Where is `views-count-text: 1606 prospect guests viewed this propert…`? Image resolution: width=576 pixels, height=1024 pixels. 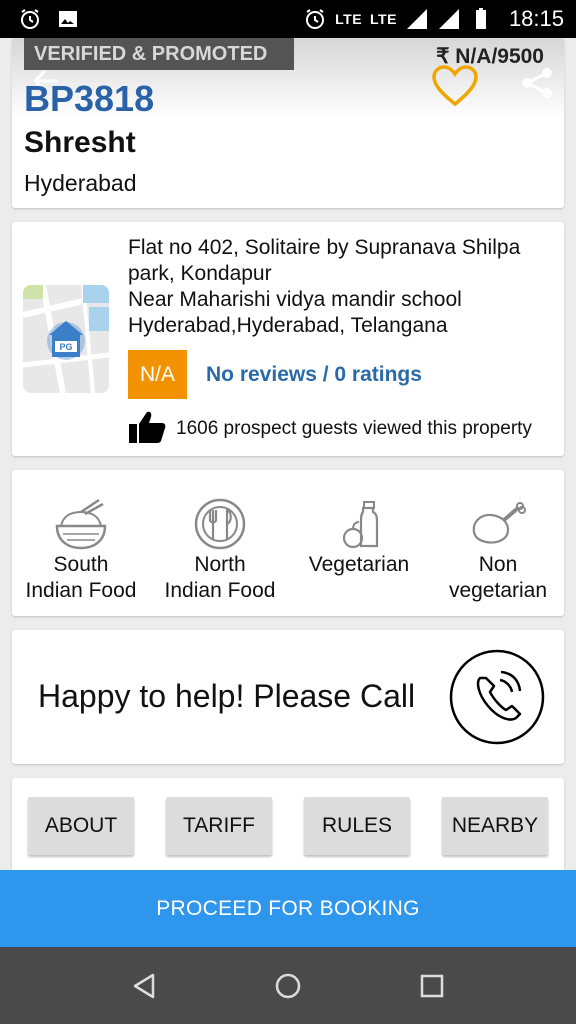 views-count-text: 1606 prospect guests viewed this propert… is located at coordinates (354, 428).